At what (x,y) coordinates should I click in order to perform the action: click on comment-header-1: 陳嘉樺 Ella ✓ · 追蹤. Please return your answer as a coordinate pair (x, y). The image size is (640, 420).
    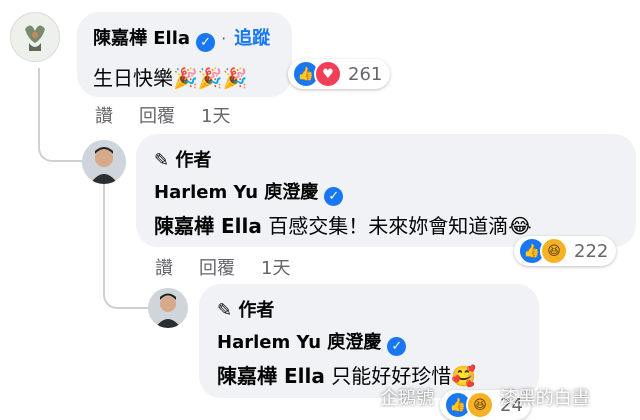
    Looking at the image, I should click on (181, 38).